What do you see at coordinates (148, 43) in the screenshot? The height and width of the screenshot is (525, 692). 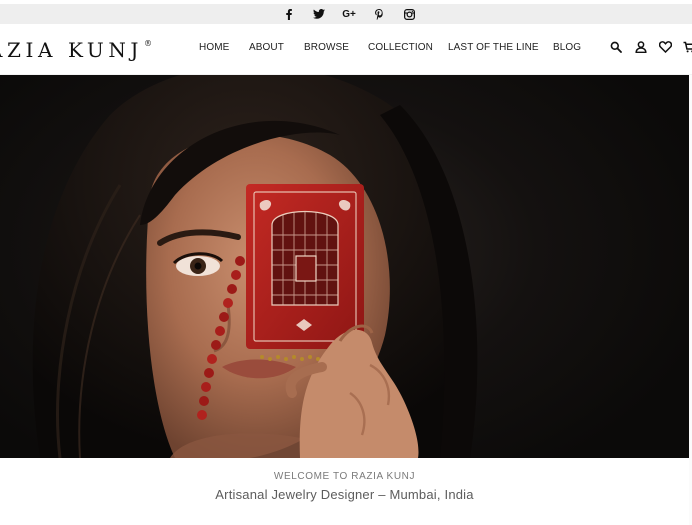 I see `registered-mark: ®` at bounding box center [148, 43].